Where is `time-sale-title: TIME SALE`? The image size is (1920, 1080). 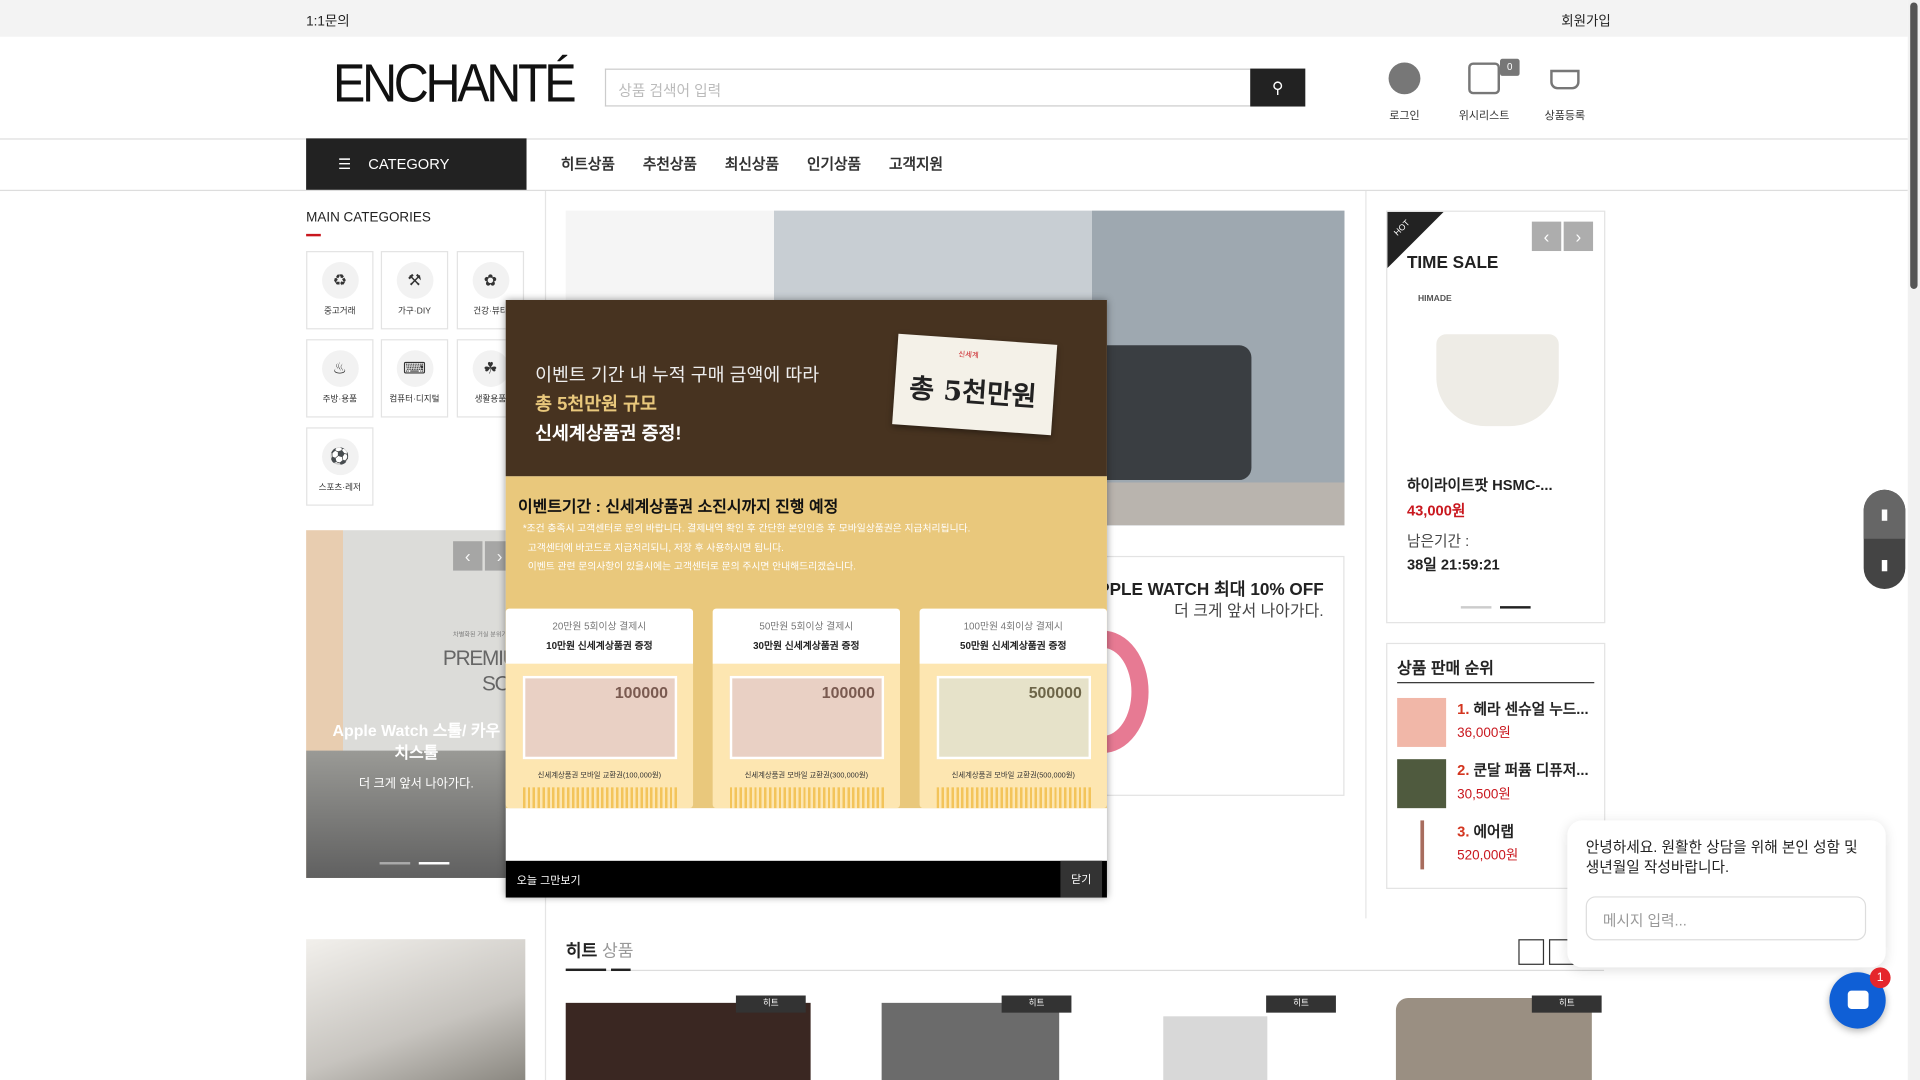 time-sale-title: TIME SALE is located at coordinates (1452, 262).